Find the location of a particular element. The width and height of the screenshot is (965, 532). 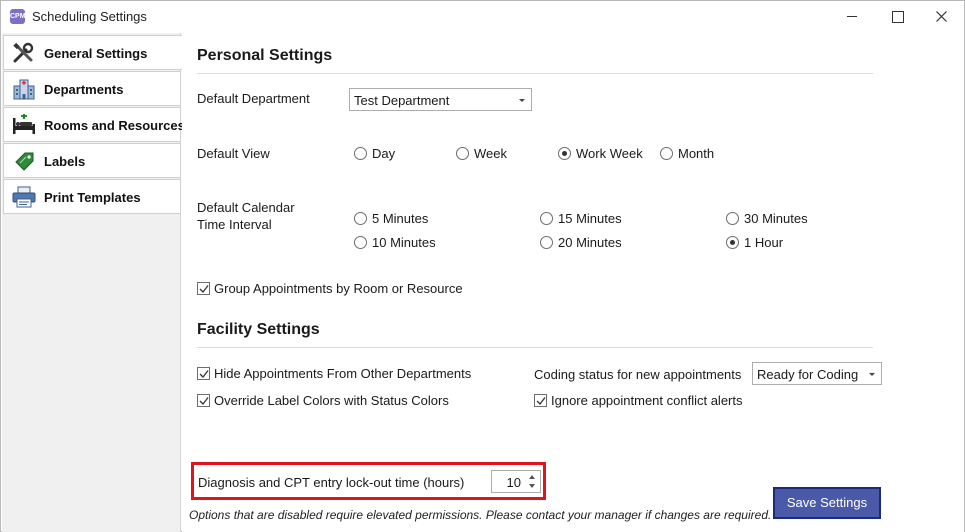

radio-label: 5 Minutes is located at coordinates (400, 218).